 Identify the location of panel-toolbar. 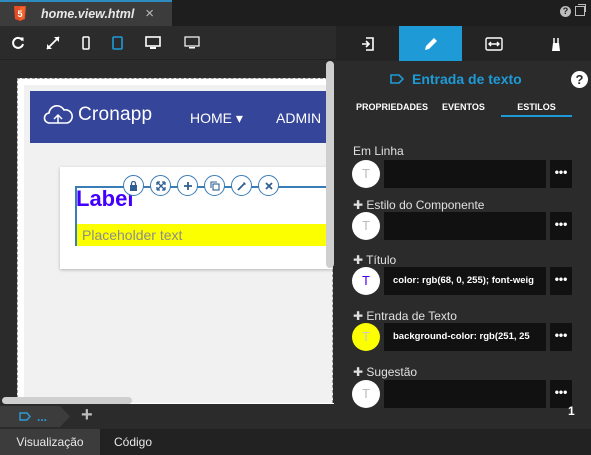
(463, 43).